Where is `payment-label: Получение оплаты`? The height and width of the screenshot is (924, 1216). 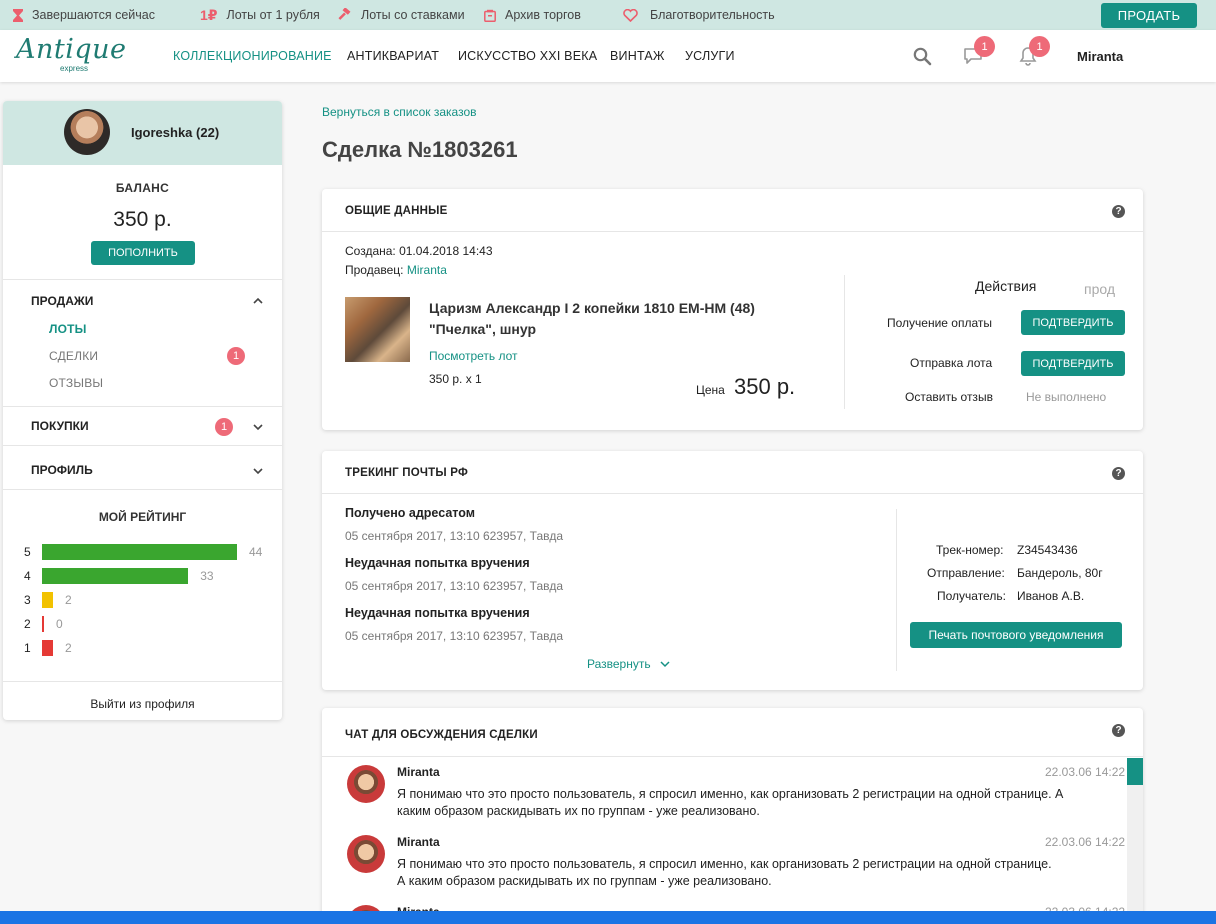 payment-label: Получение оплаты is located at coordinates (940, 323).